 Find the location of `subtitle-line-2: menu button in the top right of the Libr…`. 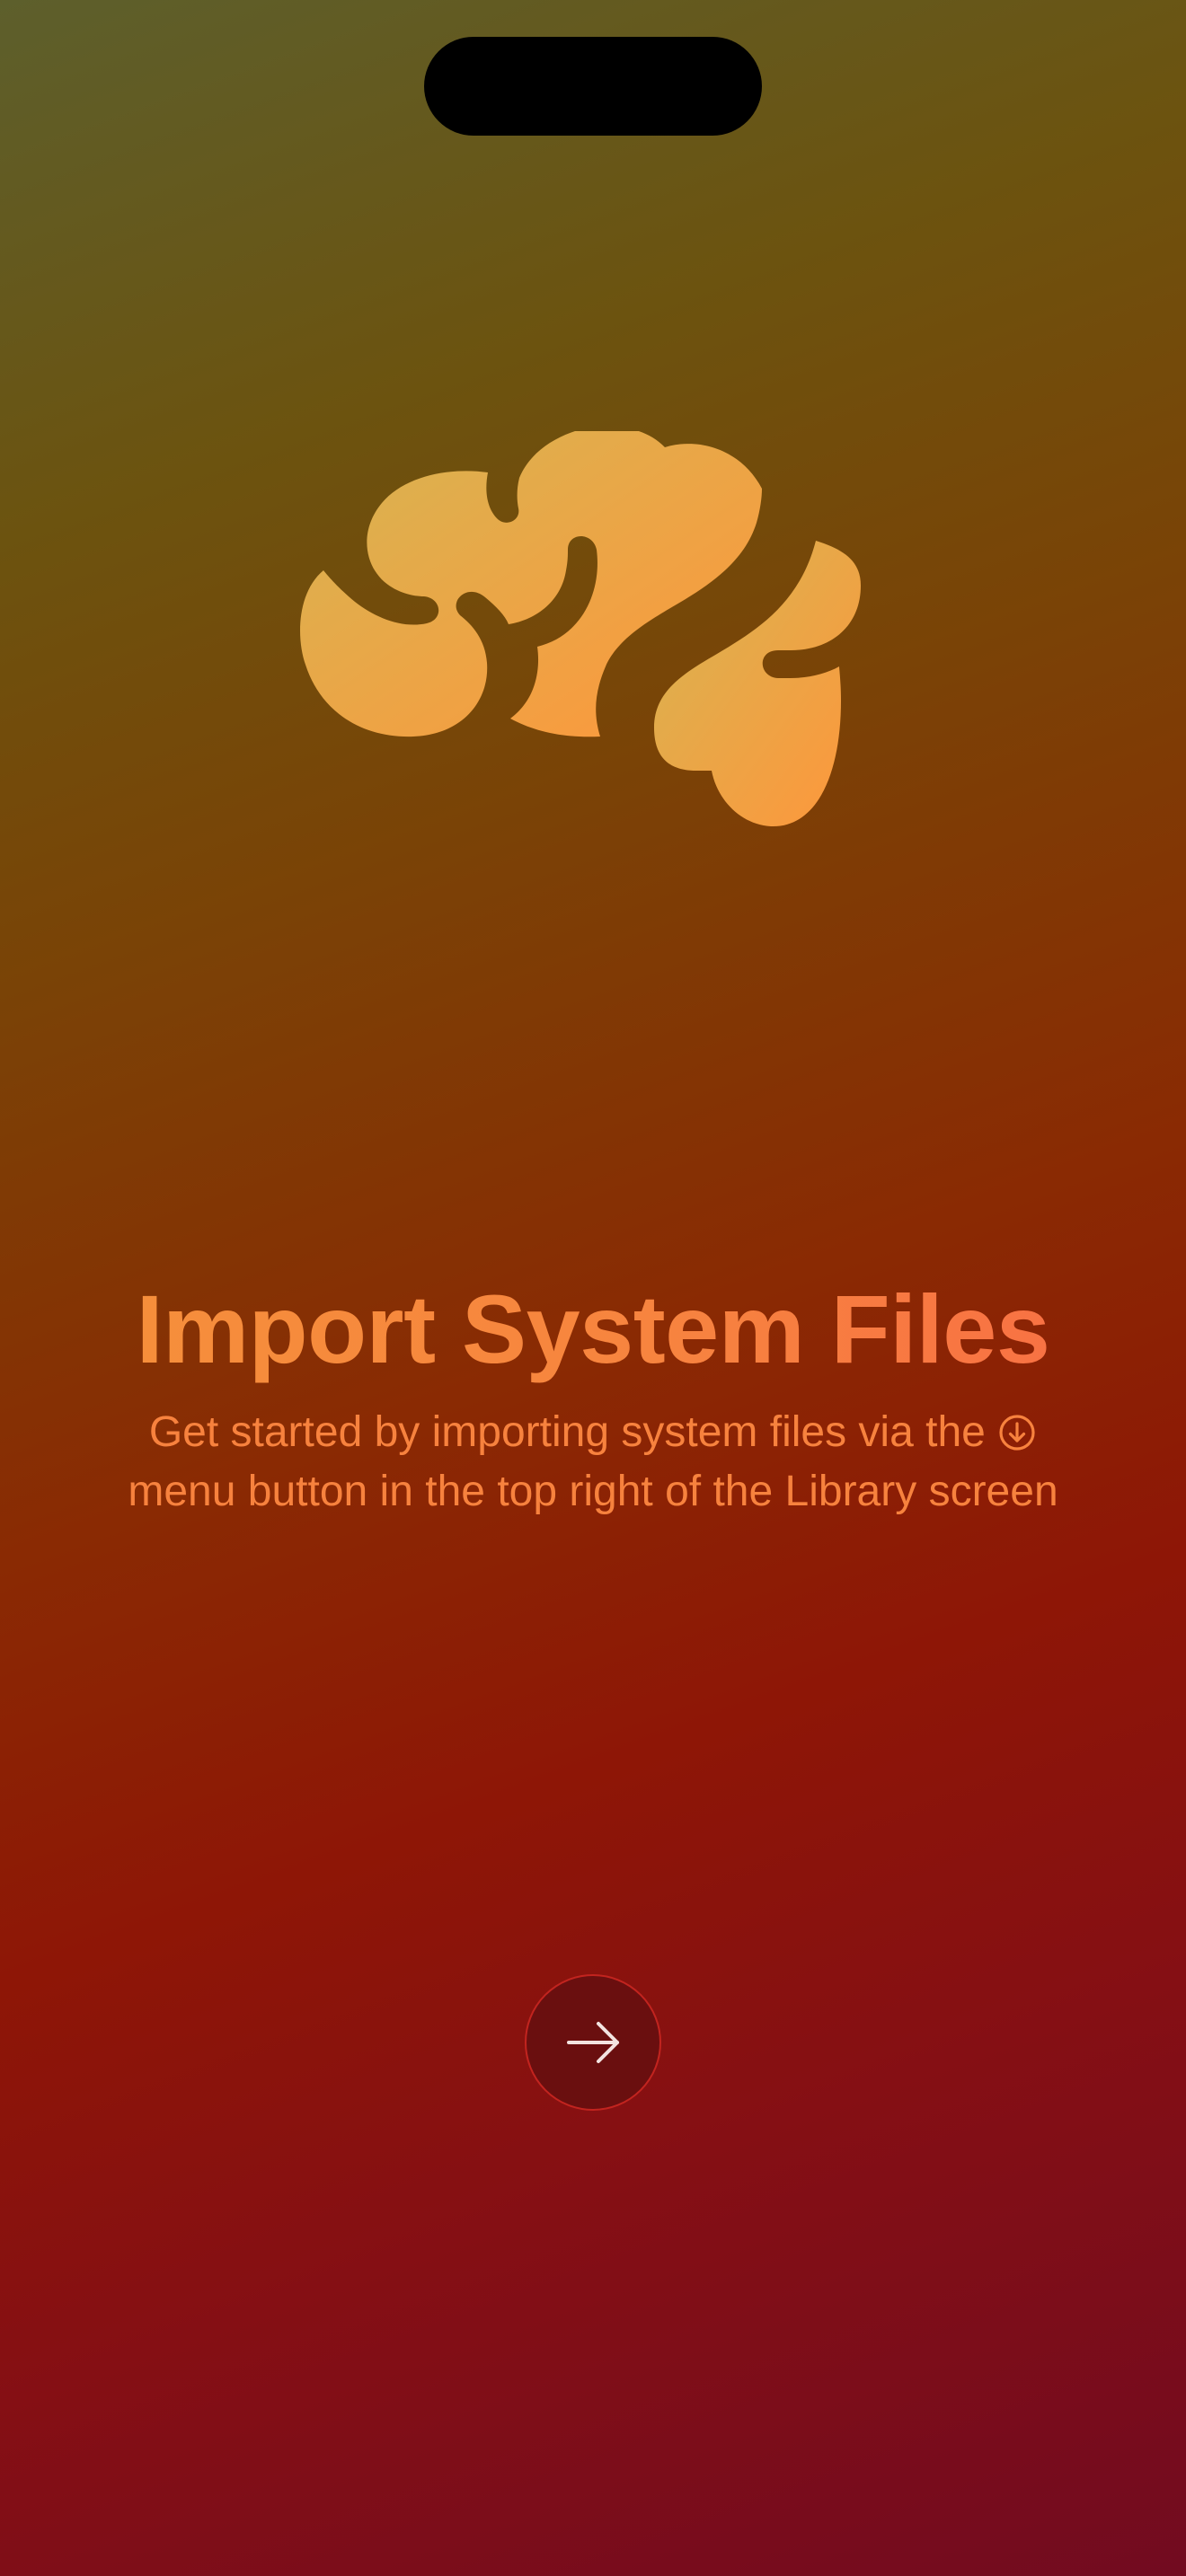

subtitle-line-2: menu button in the top right of the Libr… is located at coordinates (593, 1491).